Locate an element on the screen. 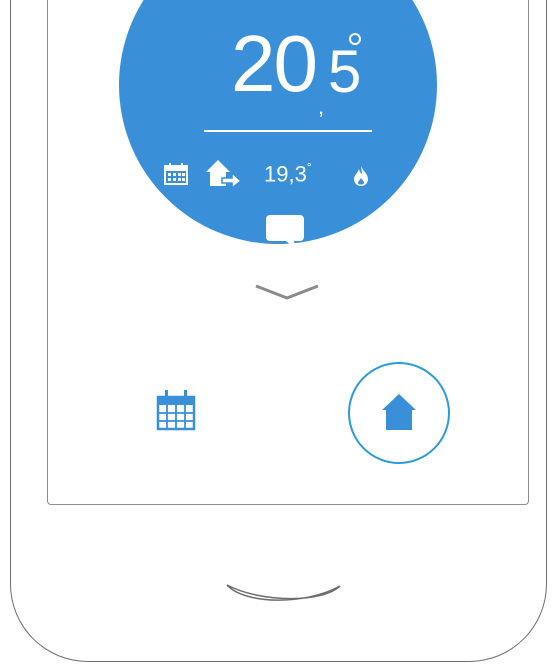 This screenshot has height=665, width=557. divider is located at coordinates (288, 131).